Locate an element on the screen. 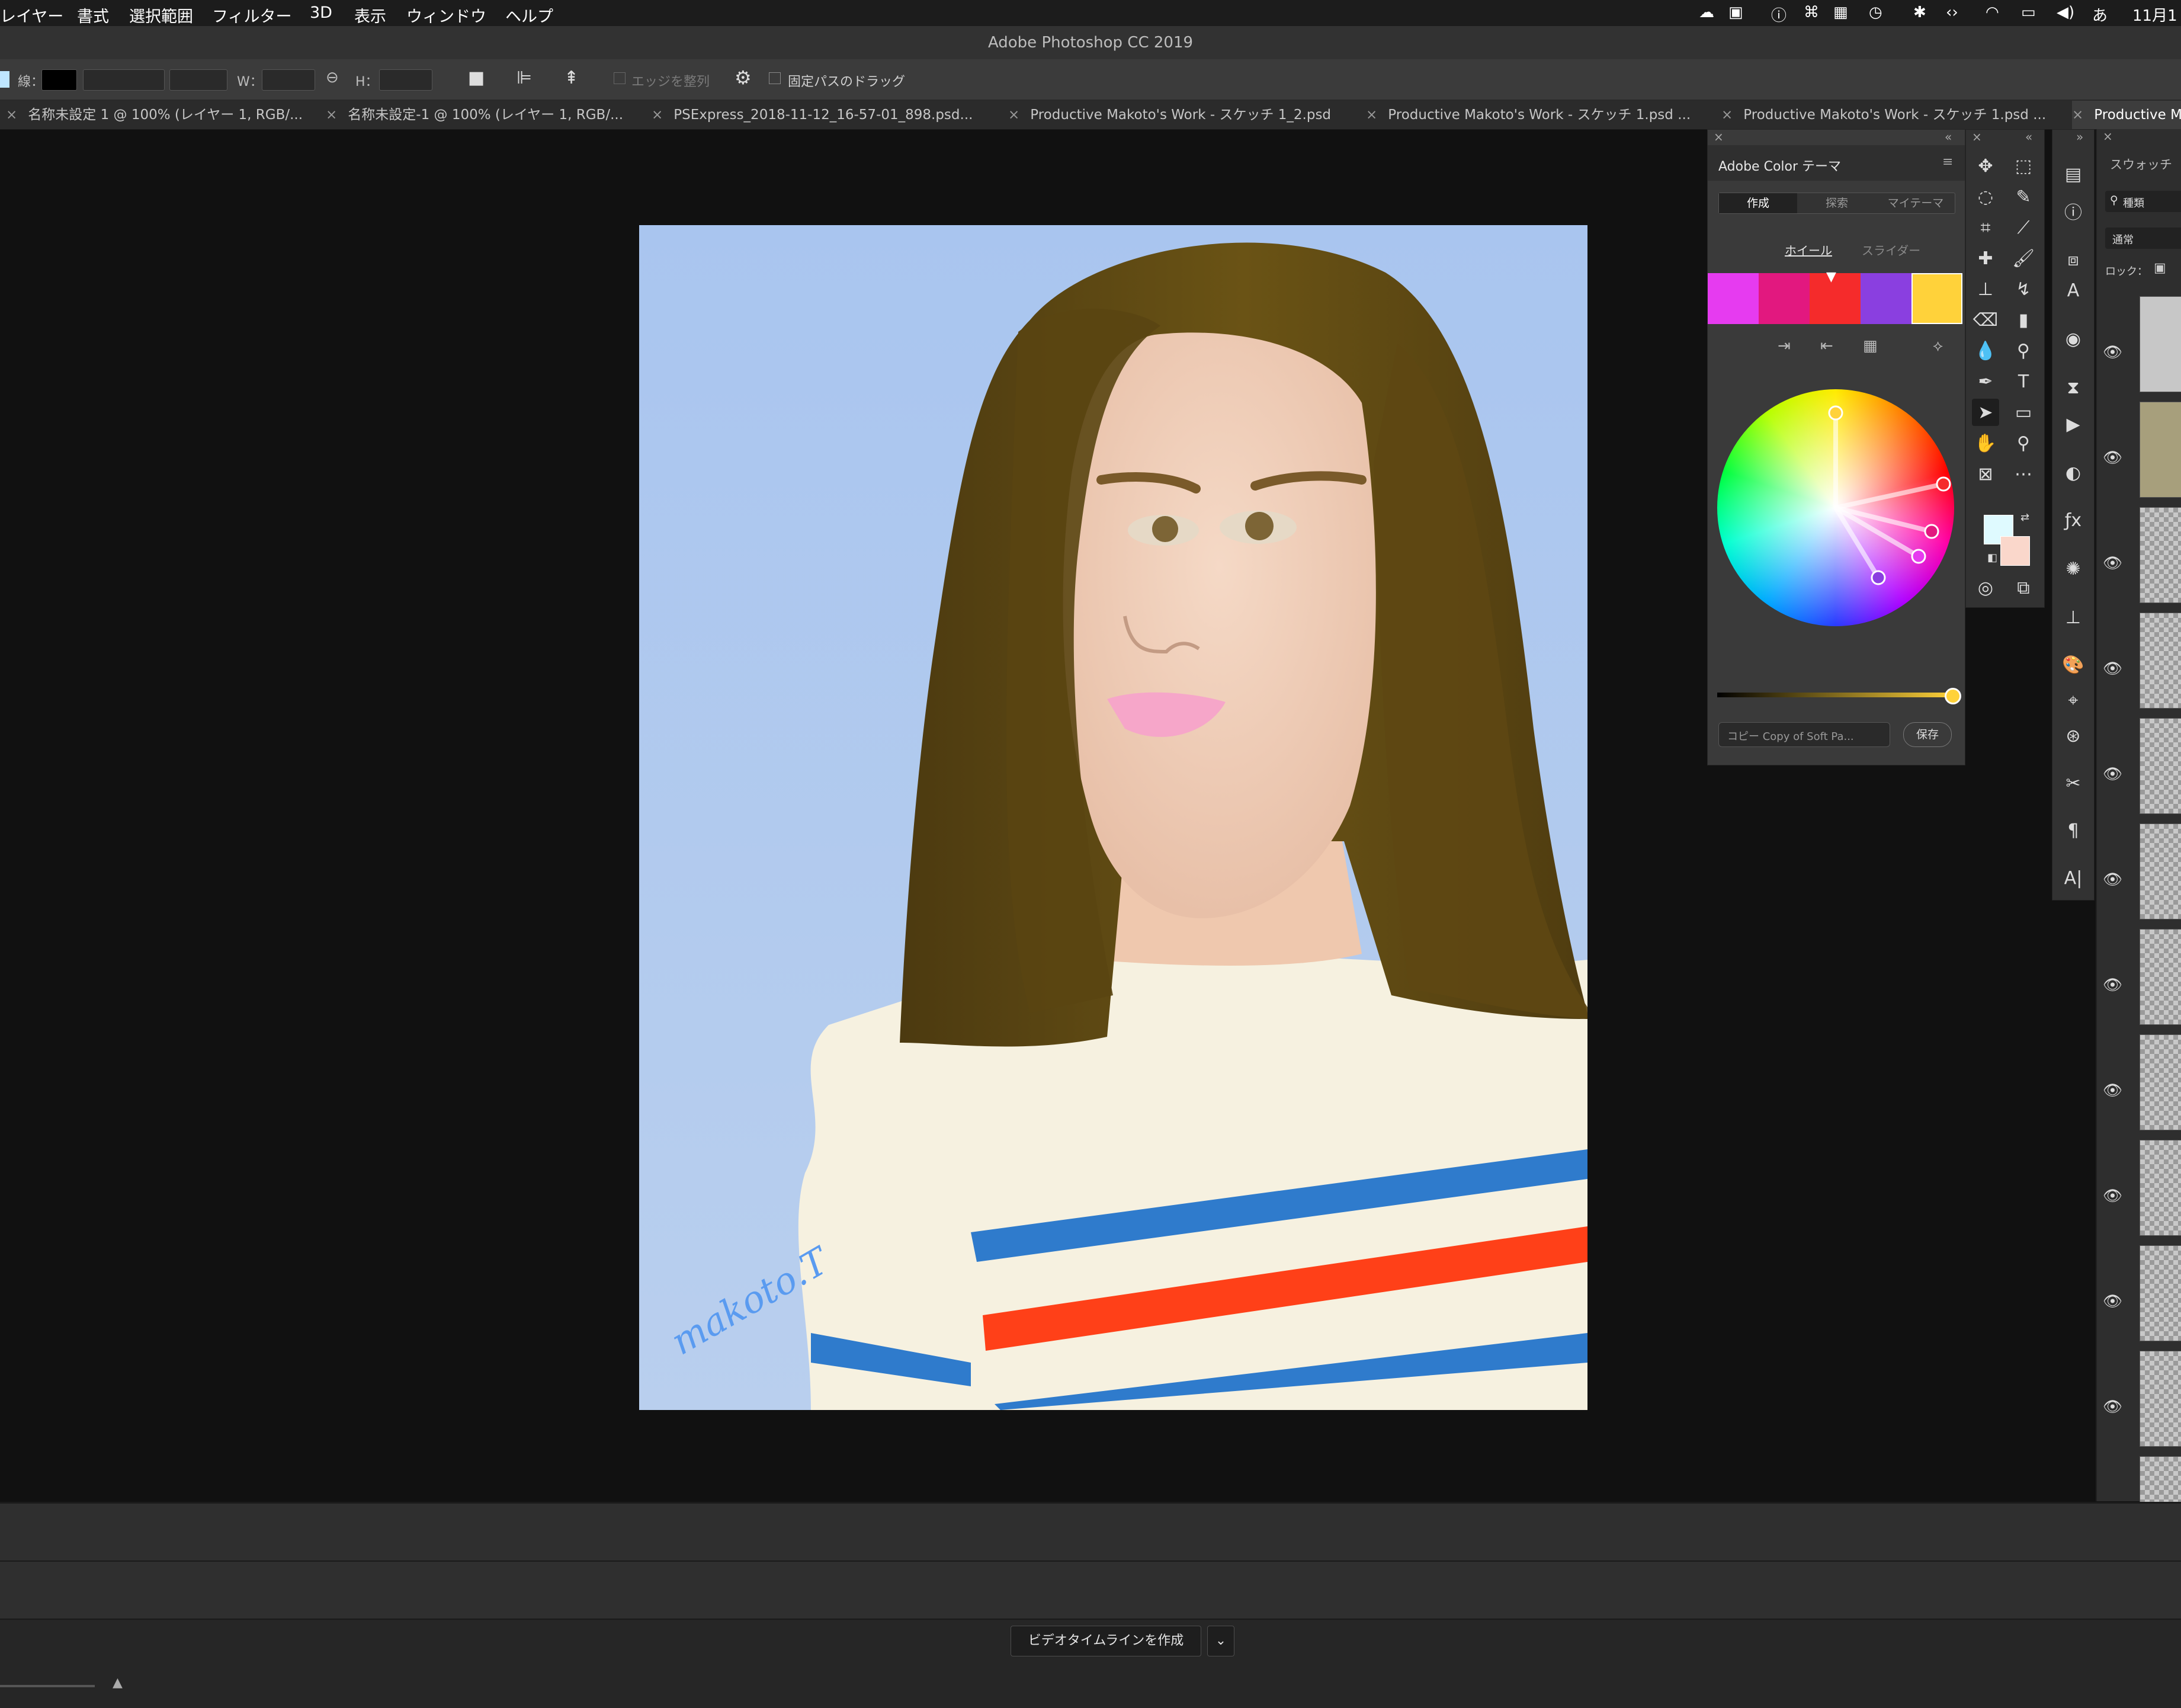 This screenshot has width=2181, height=1708. tab-doc-active: × Productive M is located at coordinates (2126, 115).